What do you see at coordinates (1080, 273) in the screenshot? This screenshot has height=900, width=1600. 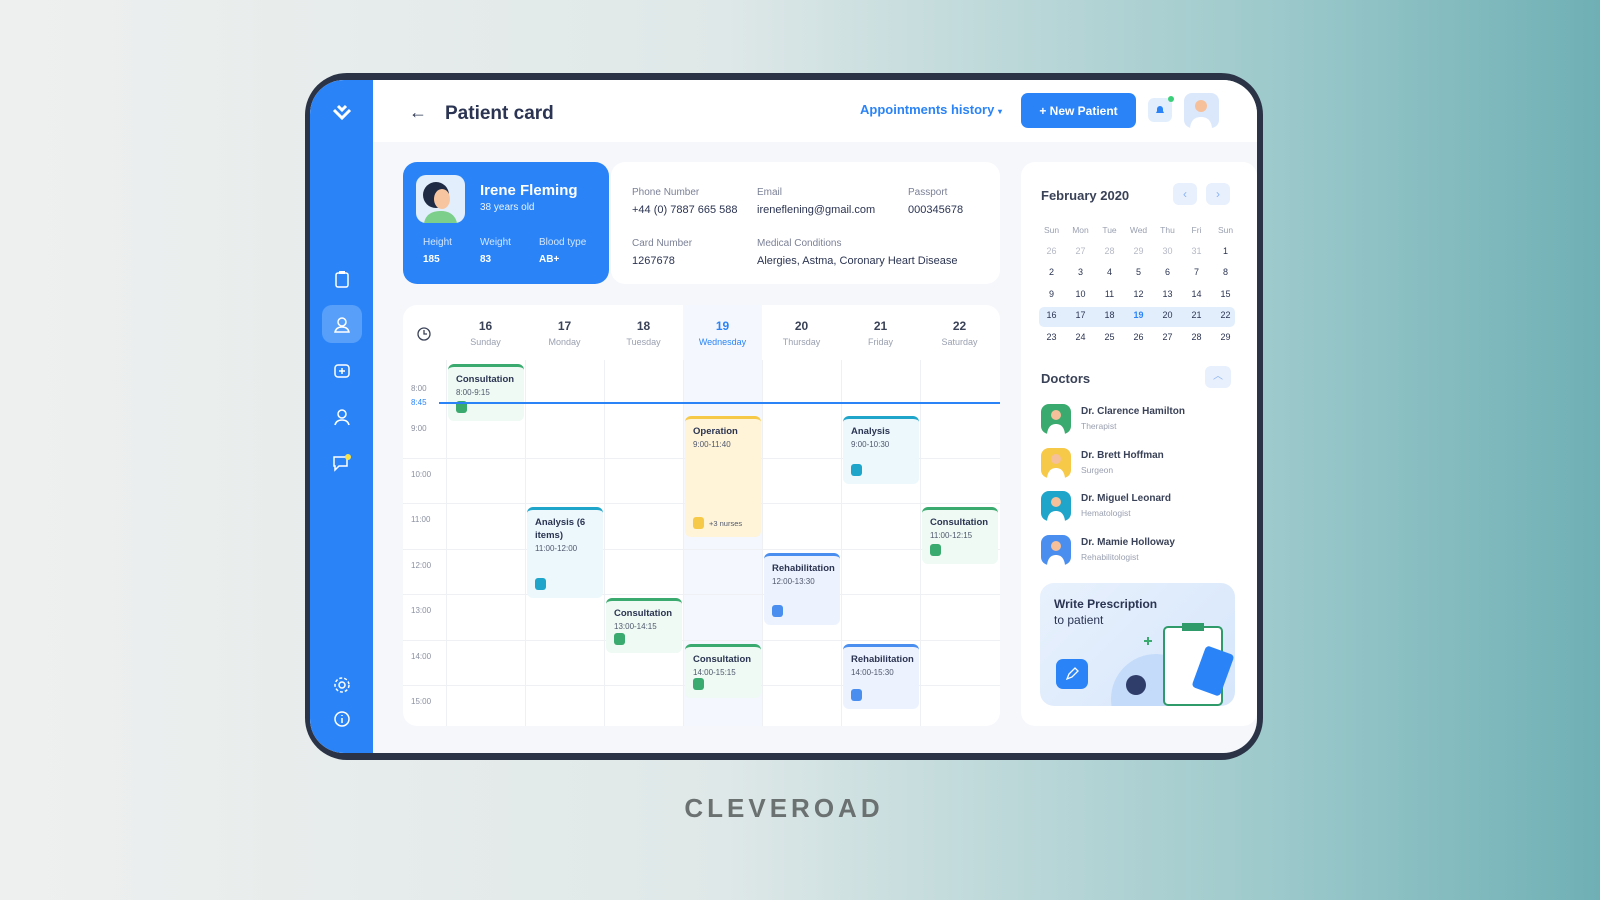 I see `calendar-day: 3` at bounding box center [1080, 273].